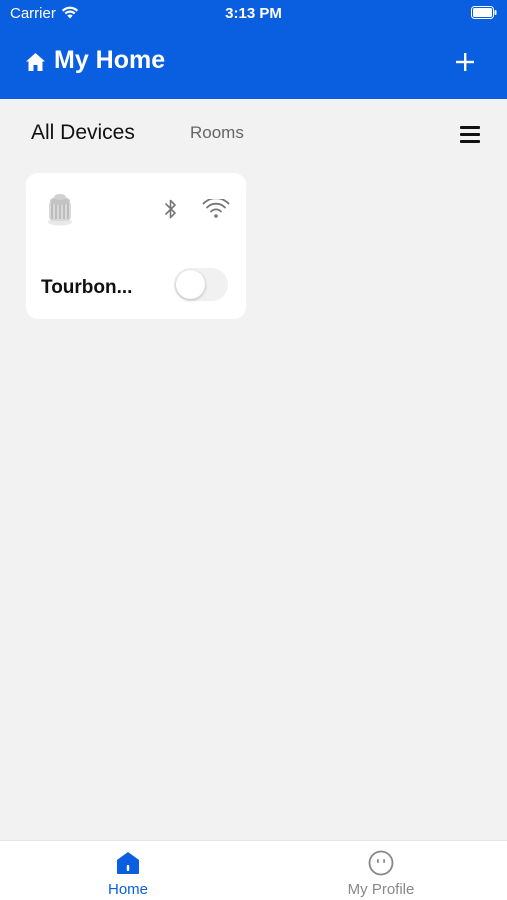 The height and width of the screenshot is (900, 507). Describe the element at coordinates (253, 870) in the screenshot. I see `bottom-tab-bar: Home My Profile` at that location.